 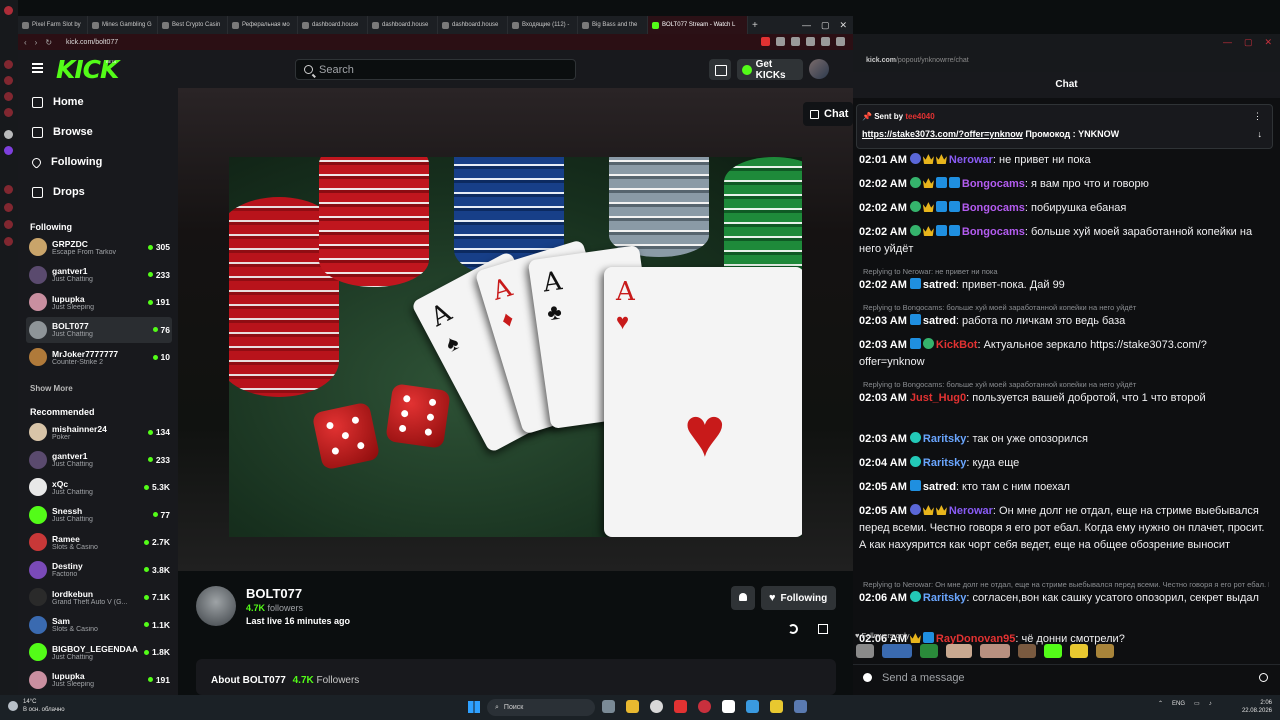 I want to click on yandex-icon, so click(x=680, y=706).